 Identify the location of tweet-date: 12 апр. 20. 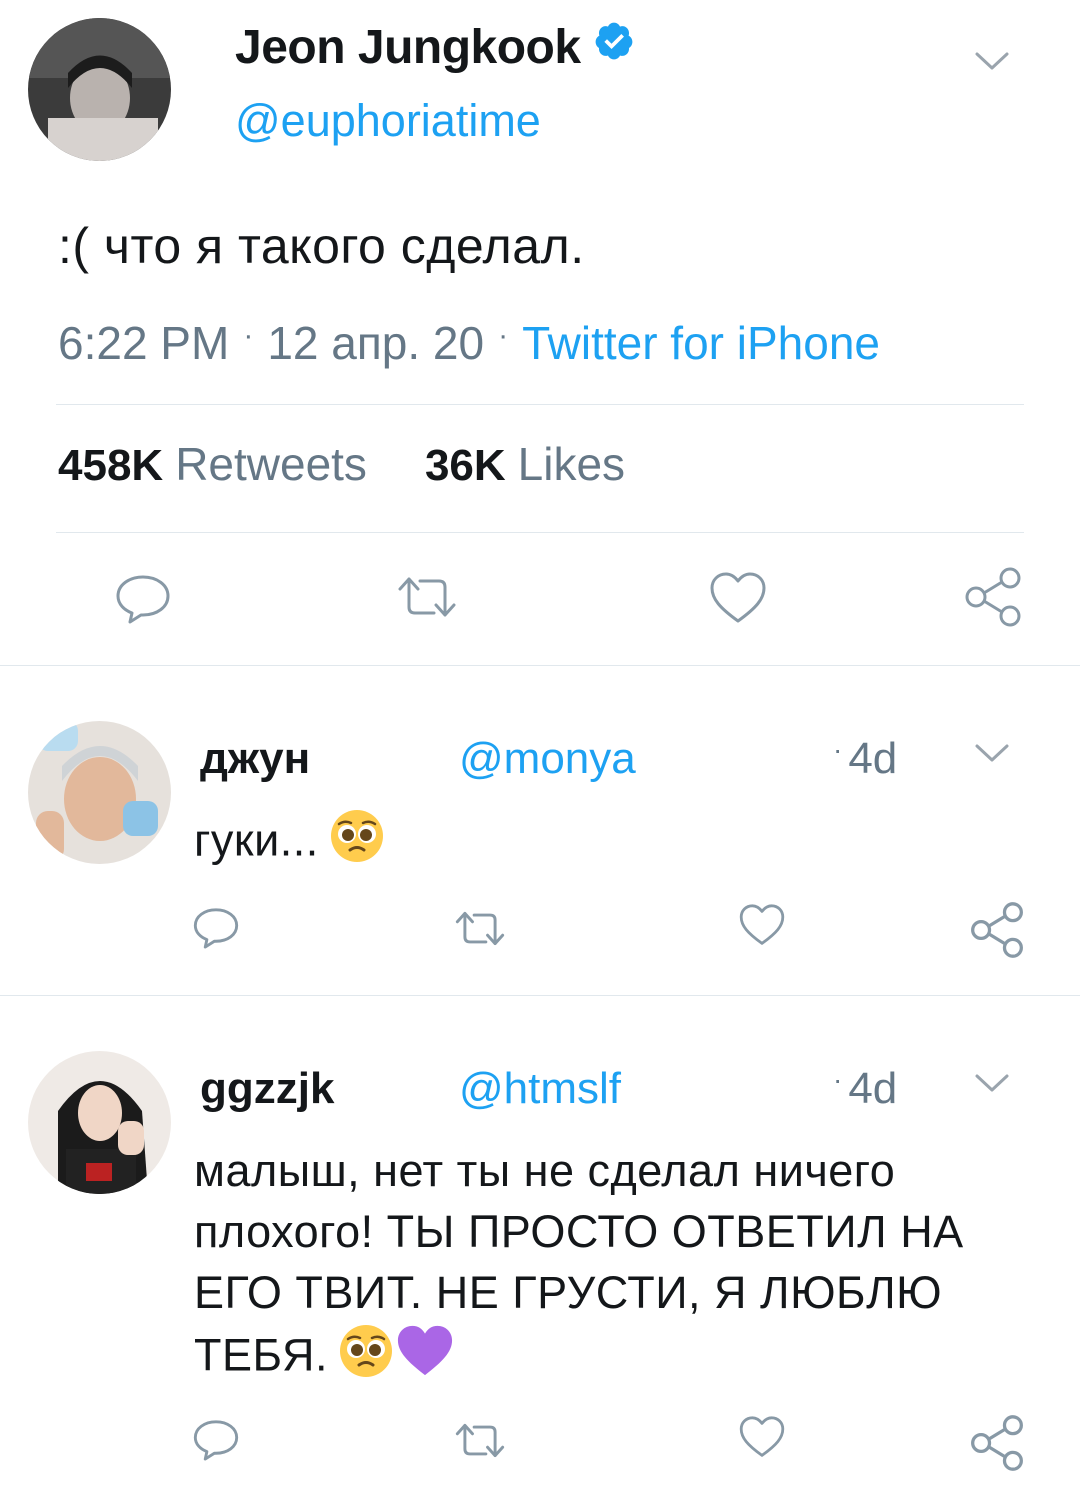
(376, 343).